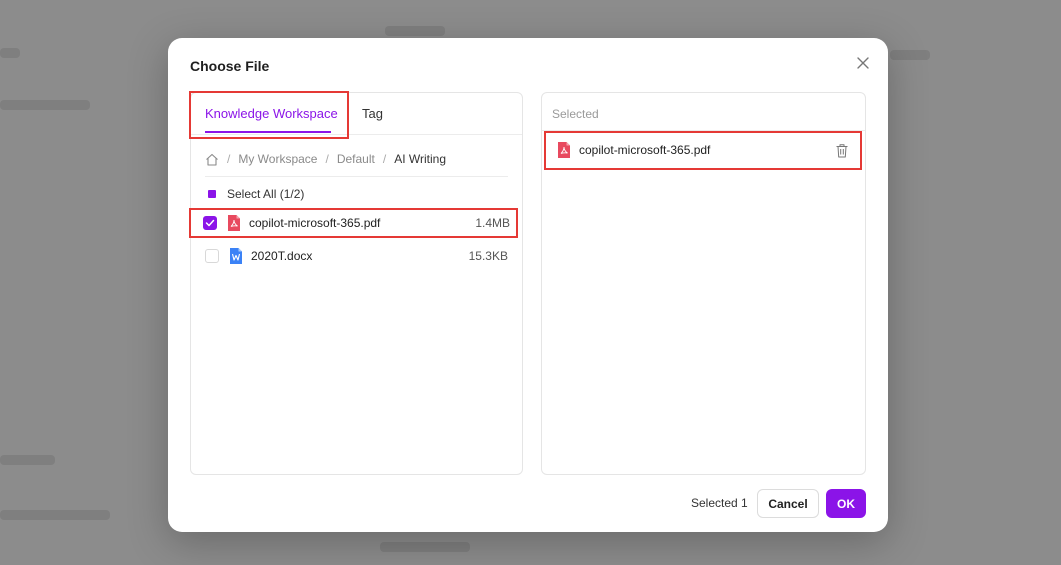 The height and width of the screenshot is (565, 1061). What do you see at coordinates (842, 150) in the screenshot?
I see `trash-icon` at bounding box center [842, 150].